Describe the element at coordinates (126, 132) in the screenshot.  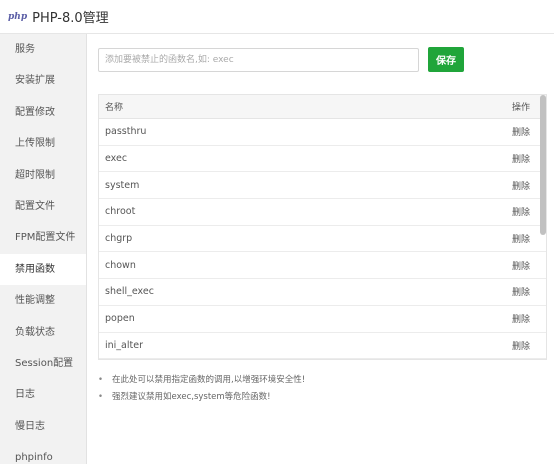
I see `function-name: passthru` at that location.